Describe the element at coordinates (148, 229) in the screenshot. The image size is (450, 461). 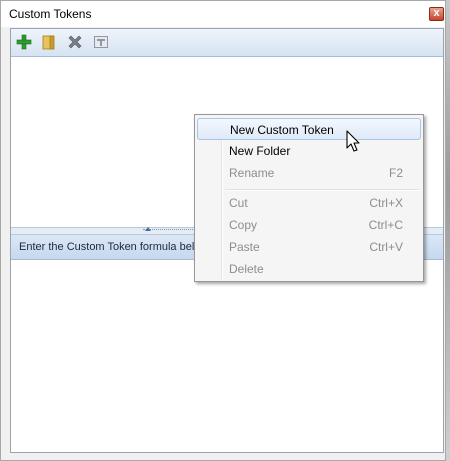
I see `splitter-arrow-icon` at that location.